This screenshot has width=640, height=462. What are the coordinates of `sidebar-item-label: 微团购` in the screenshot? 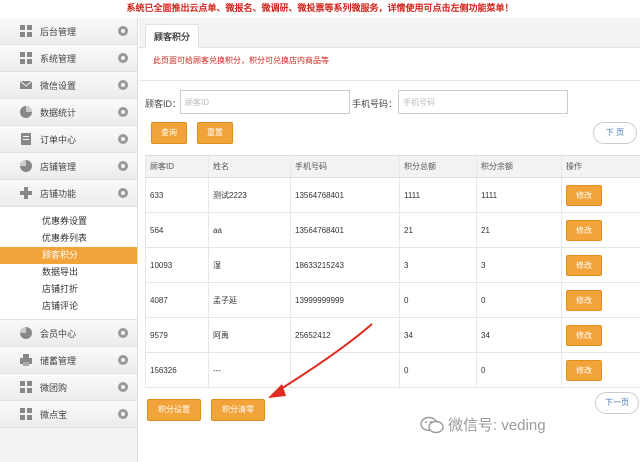 It's located at (54, 387).